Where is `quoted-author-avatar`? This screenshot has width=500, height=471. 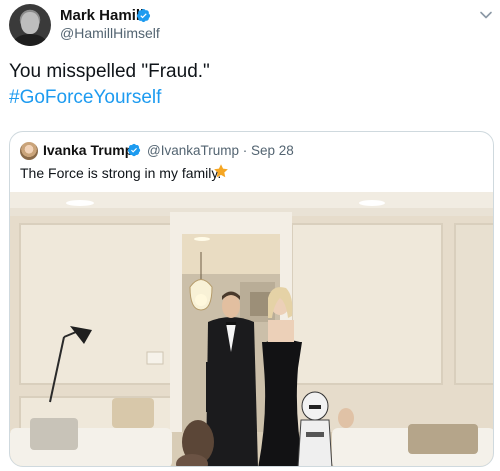
quoted-author-avatar is located at coordinates (29, 151).